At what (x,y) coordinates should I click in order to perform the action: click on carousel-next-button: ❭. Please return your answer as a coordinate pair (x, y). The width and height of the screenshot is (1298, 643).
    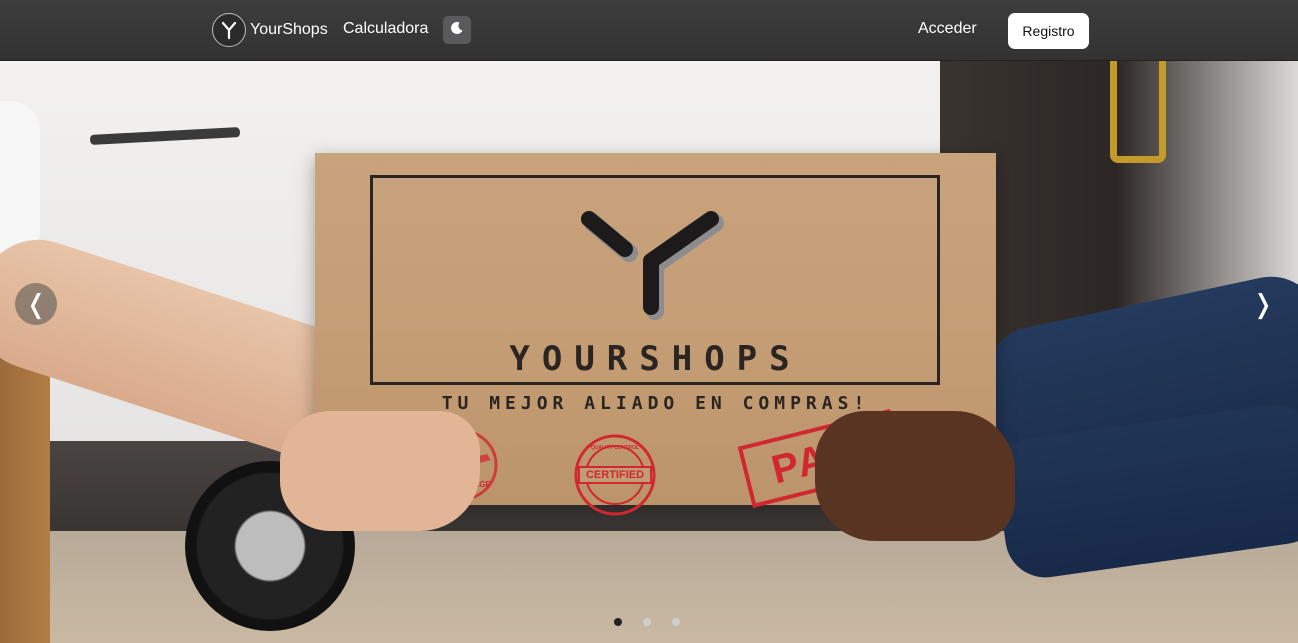
    Looking at the image, I should click on (1263, 304).